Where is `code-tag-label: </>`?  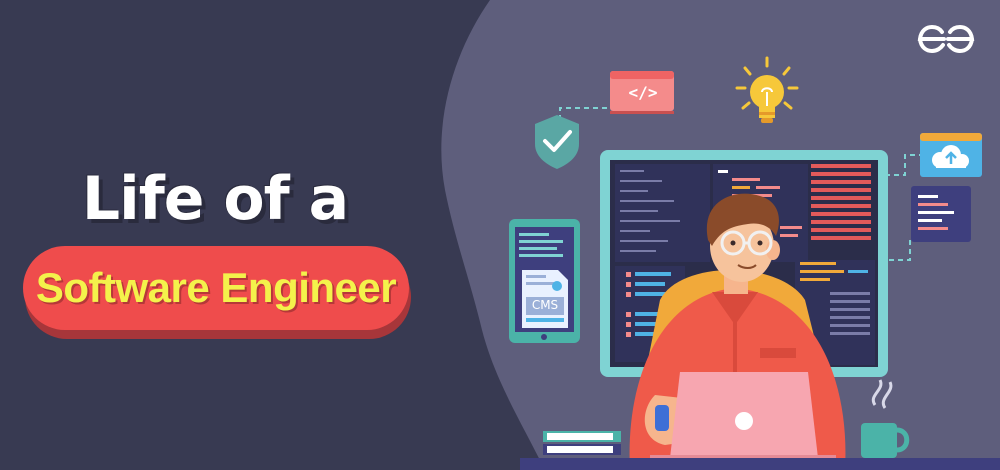 code-tag-label: </> is located at coordinates (643, 92).